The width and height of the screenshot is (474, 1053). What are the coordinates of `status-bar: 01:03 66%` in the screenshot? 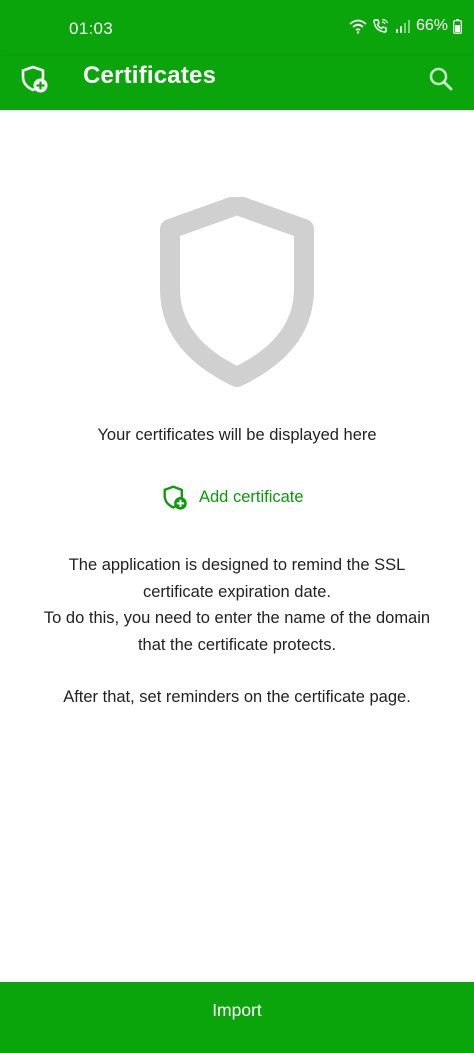 It's located at (237, 28).